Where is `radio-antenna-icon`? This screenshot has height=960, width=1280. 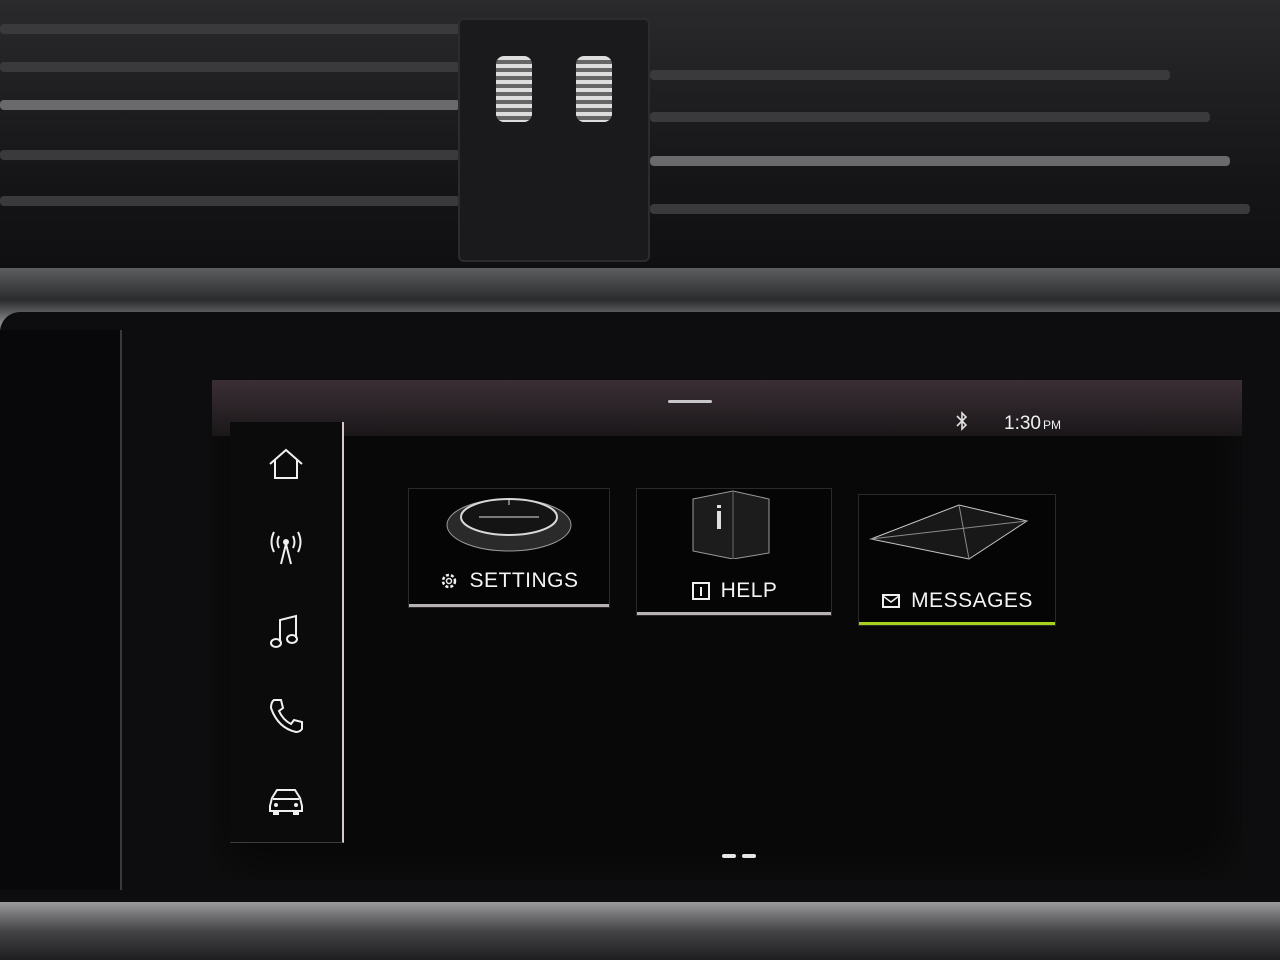
radio-antenna-icon is located at coordinates (286, 548).